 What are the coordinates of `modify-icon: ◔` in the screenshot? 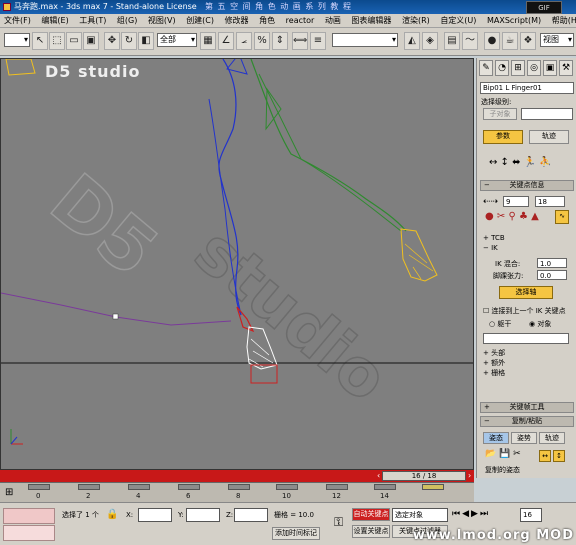 It's located at (502, 68).